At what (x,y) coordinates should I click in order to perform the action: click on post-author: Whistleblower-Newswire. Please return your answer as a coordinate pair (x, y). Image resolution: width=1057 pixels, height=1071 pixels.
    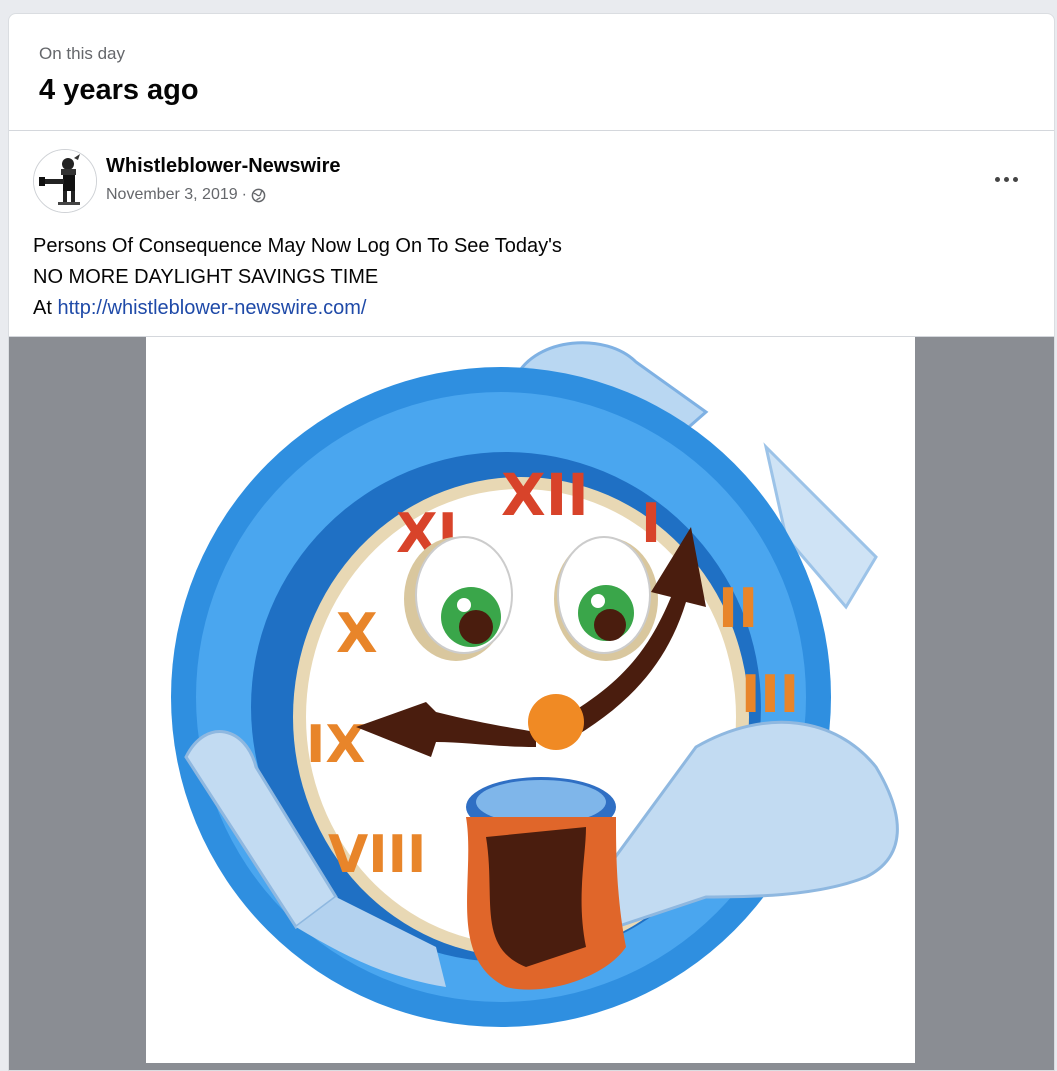
    Looking at the image, I should click on (223, 166).